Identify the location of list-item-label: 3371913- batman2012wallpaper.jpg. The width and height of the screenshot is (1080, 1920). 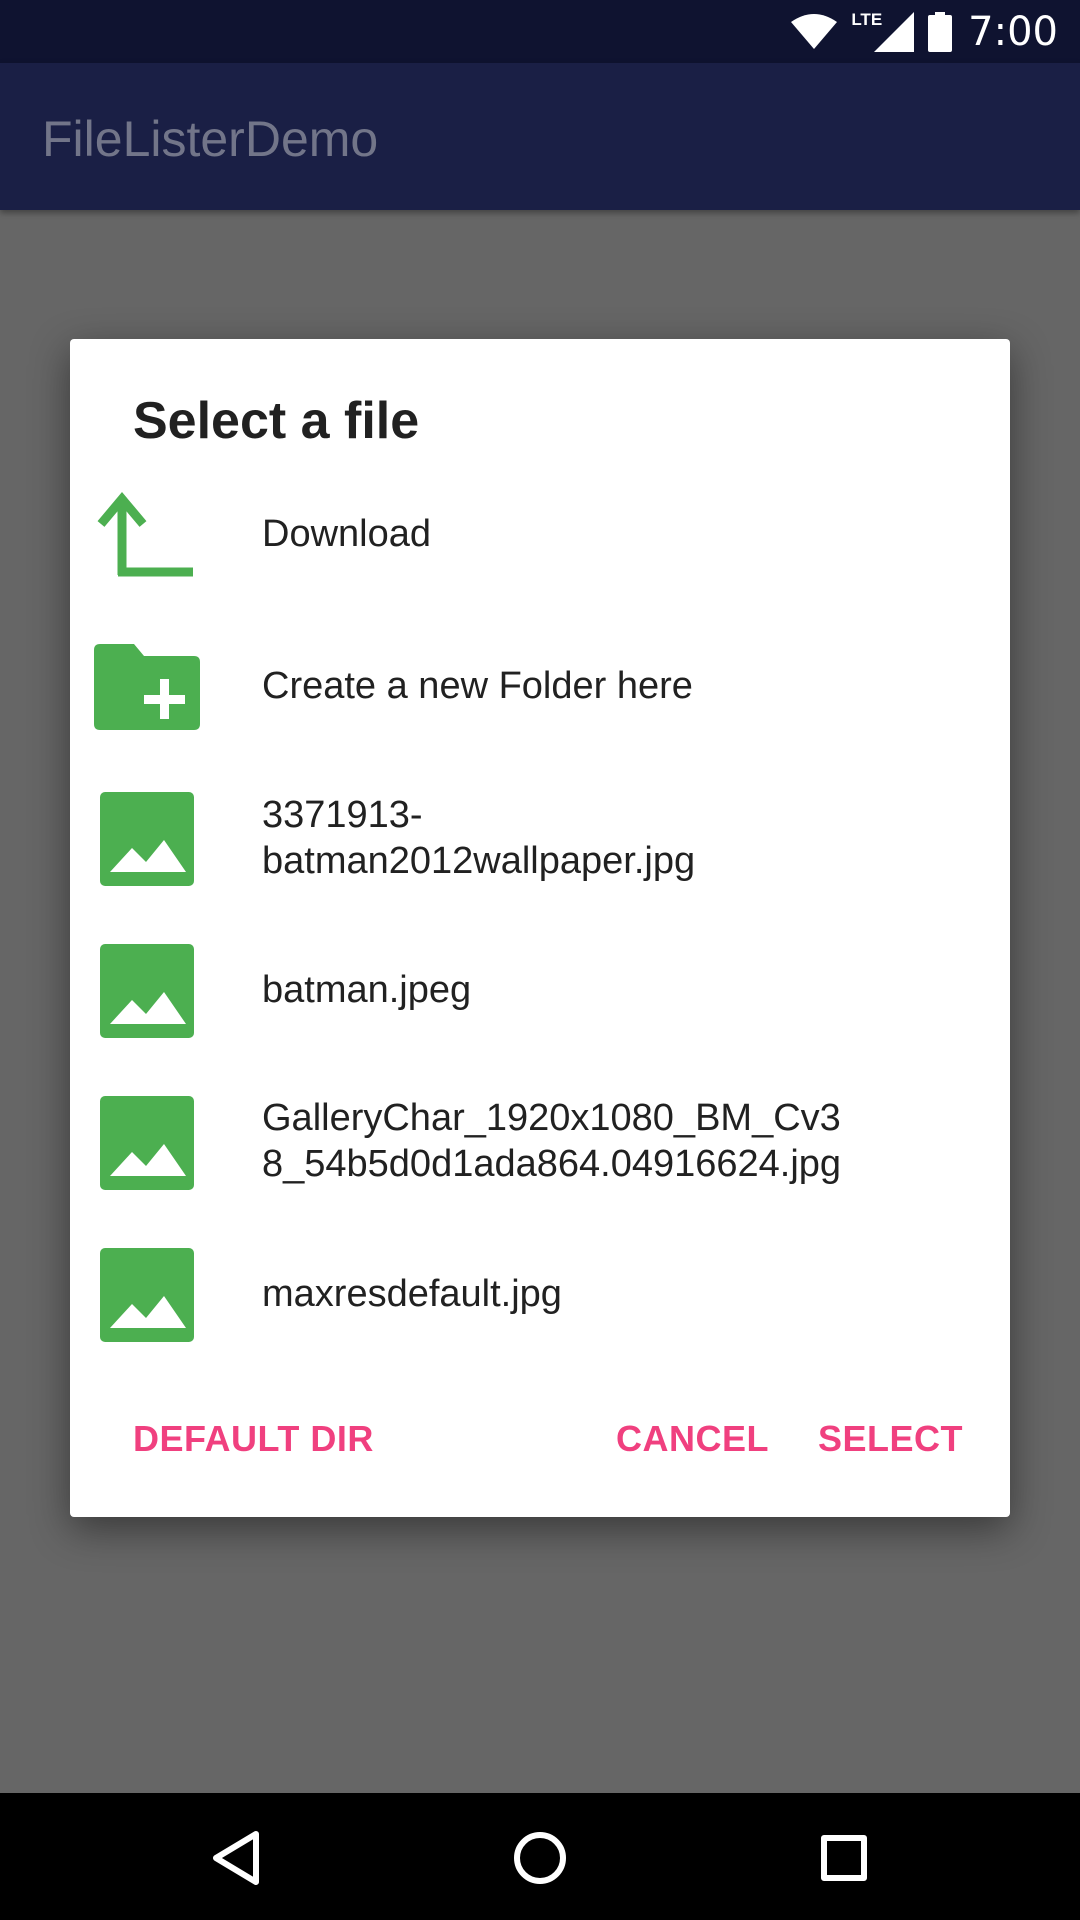
(479, 838).